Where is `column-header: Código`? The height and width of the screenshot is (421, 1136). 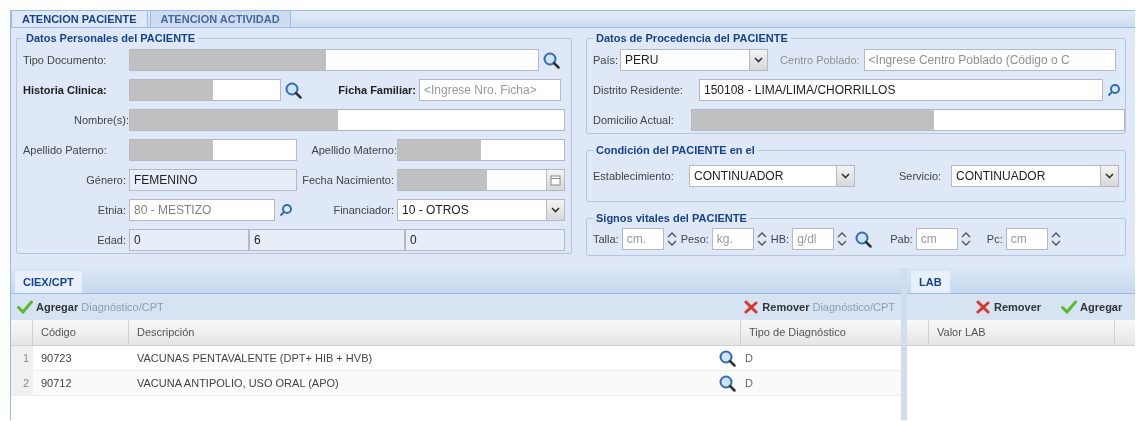
column-header: Código is located at coordinates (81, 332).